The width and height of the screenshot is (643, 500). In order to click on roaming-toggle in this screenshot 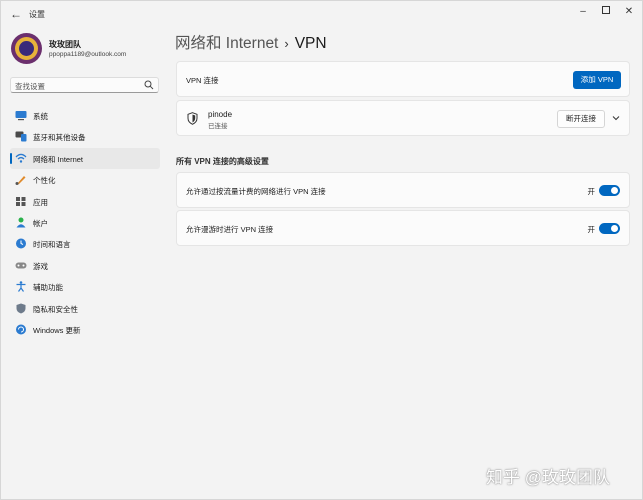, I will do `click(609, 228)`.